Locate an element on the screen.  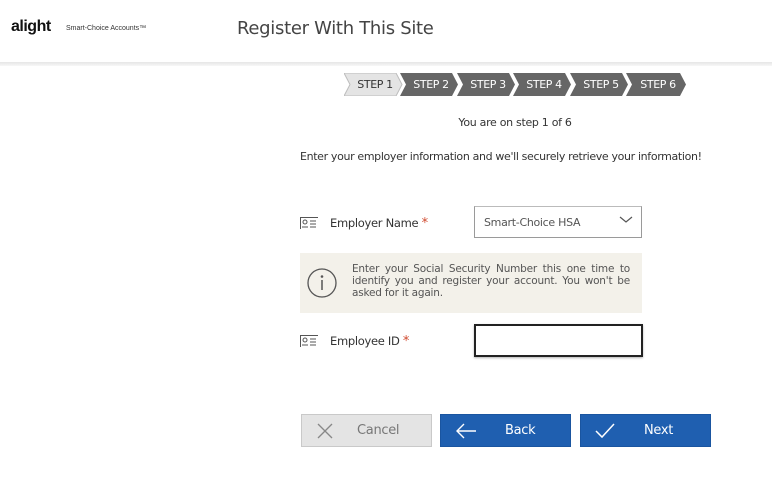
employee-id-label: Employee ID * is located at coordinates (369, 341).